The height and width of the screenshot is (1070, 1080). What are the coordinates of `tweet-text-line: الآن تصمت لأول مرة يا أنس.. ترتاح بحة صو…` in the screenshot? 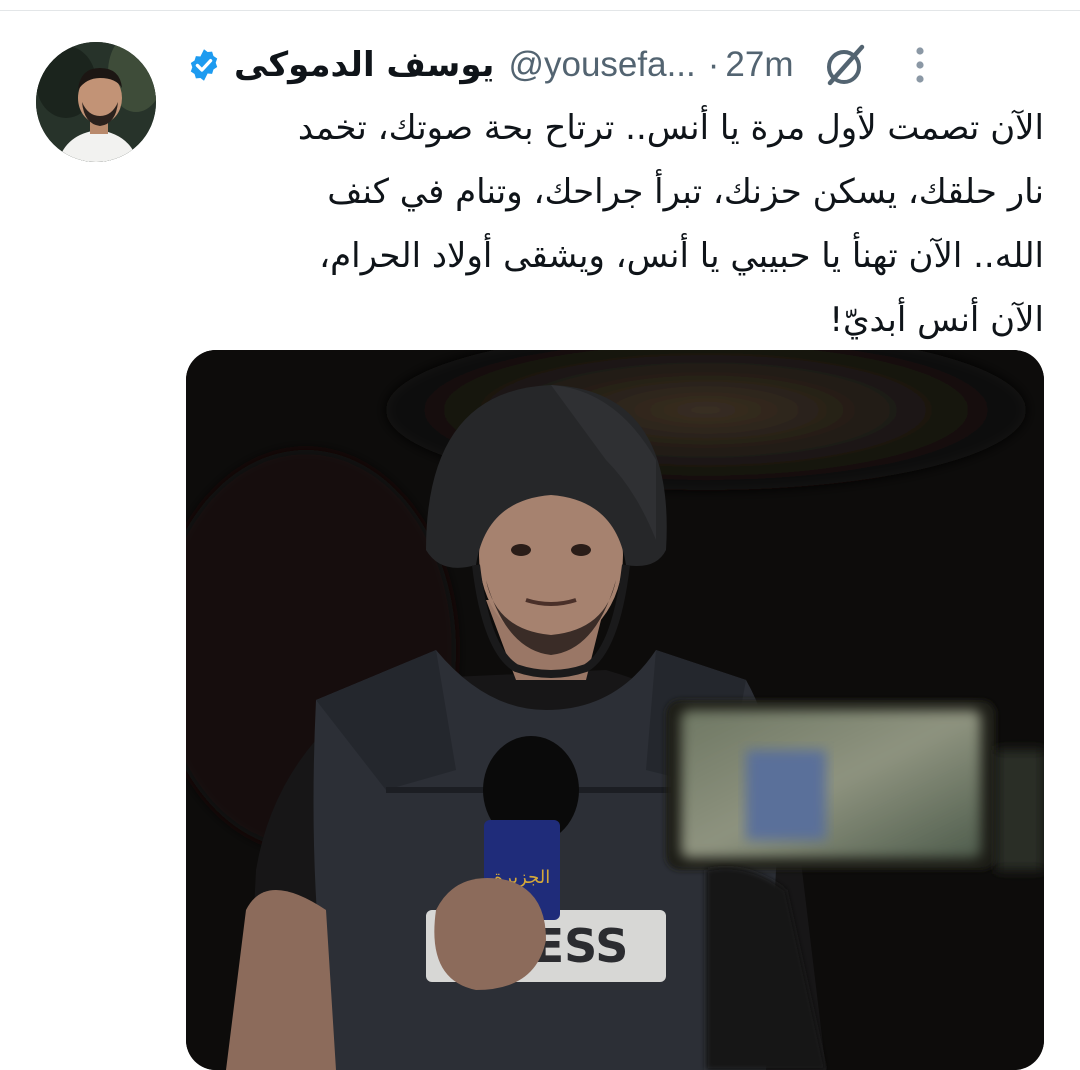 It's located at (670, 128).